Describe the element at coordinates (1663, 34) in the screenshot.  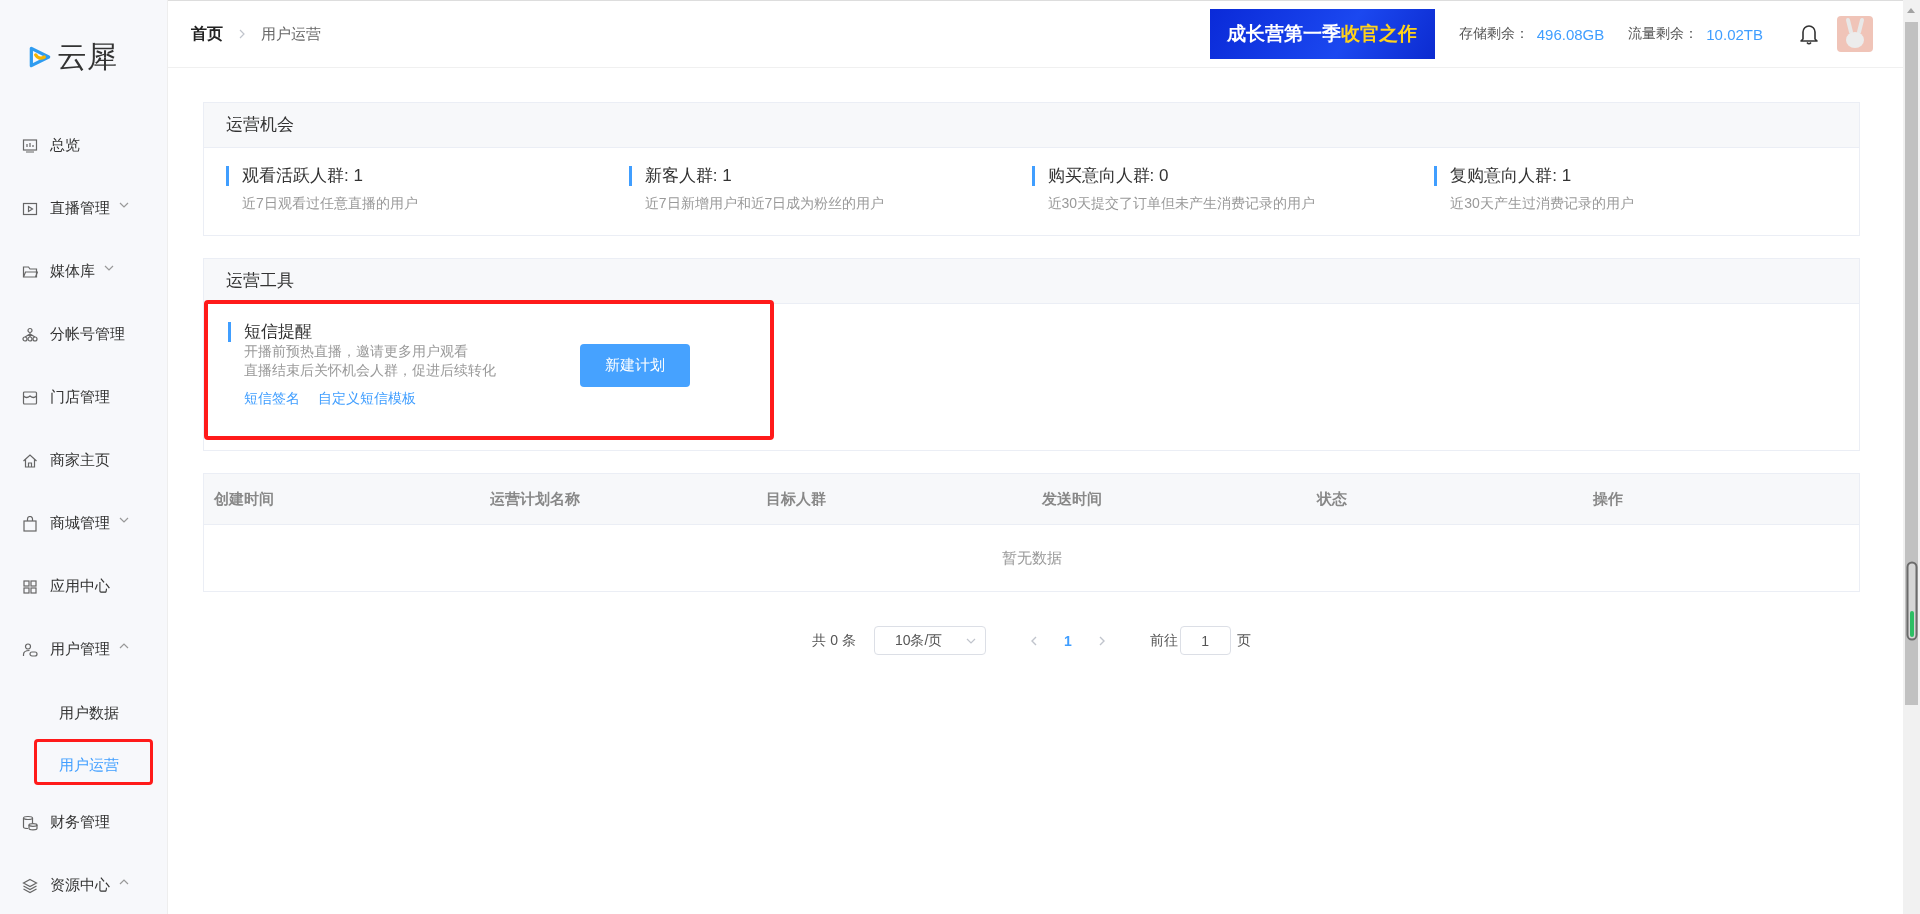
I see `traffic-label: 流量剩余：` at that location.